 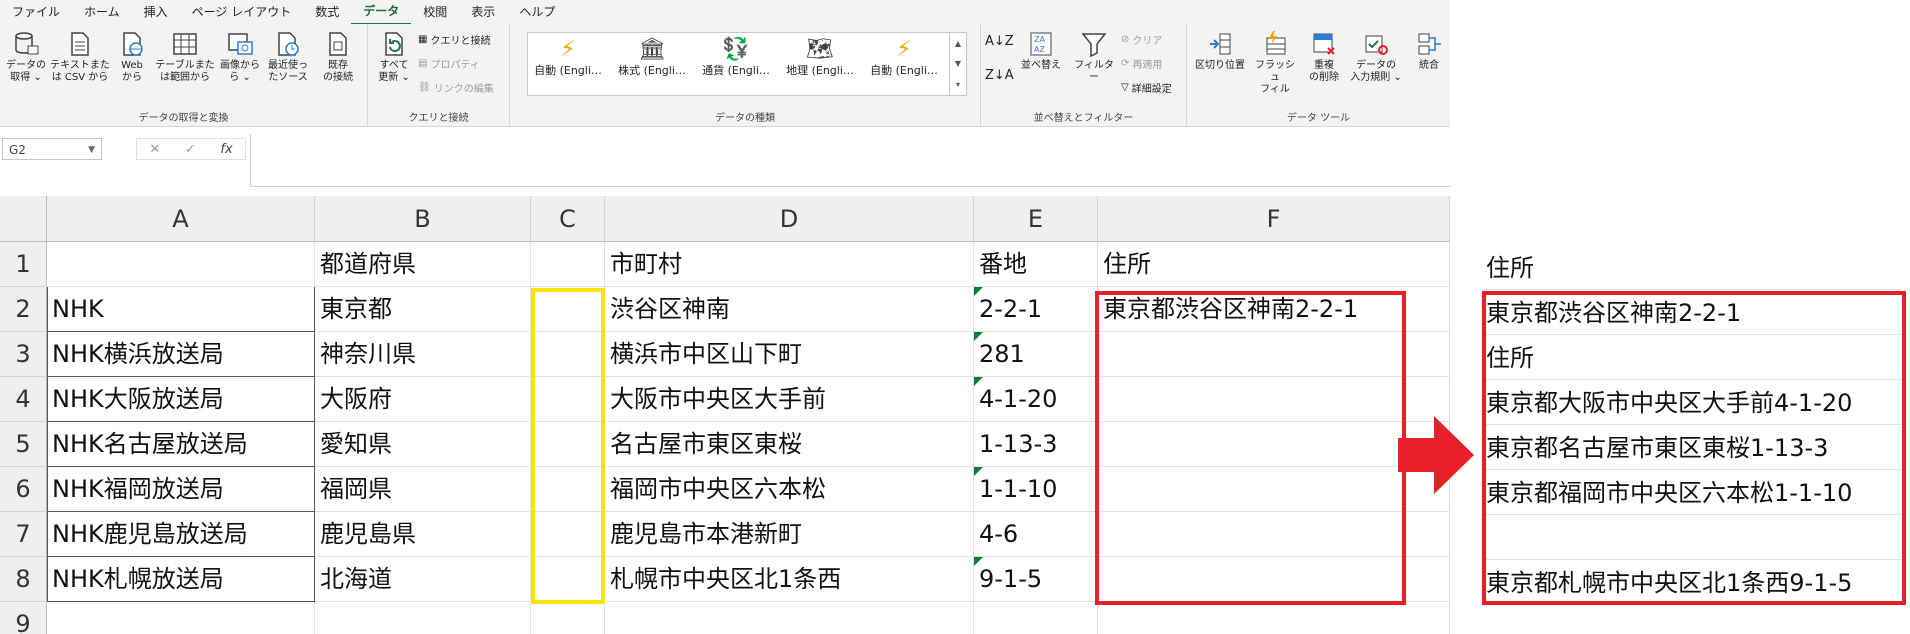 What do you see at coordinates (568, 618) in the screenshot?
I see `cell-c9` at bounding box center [568, 618].